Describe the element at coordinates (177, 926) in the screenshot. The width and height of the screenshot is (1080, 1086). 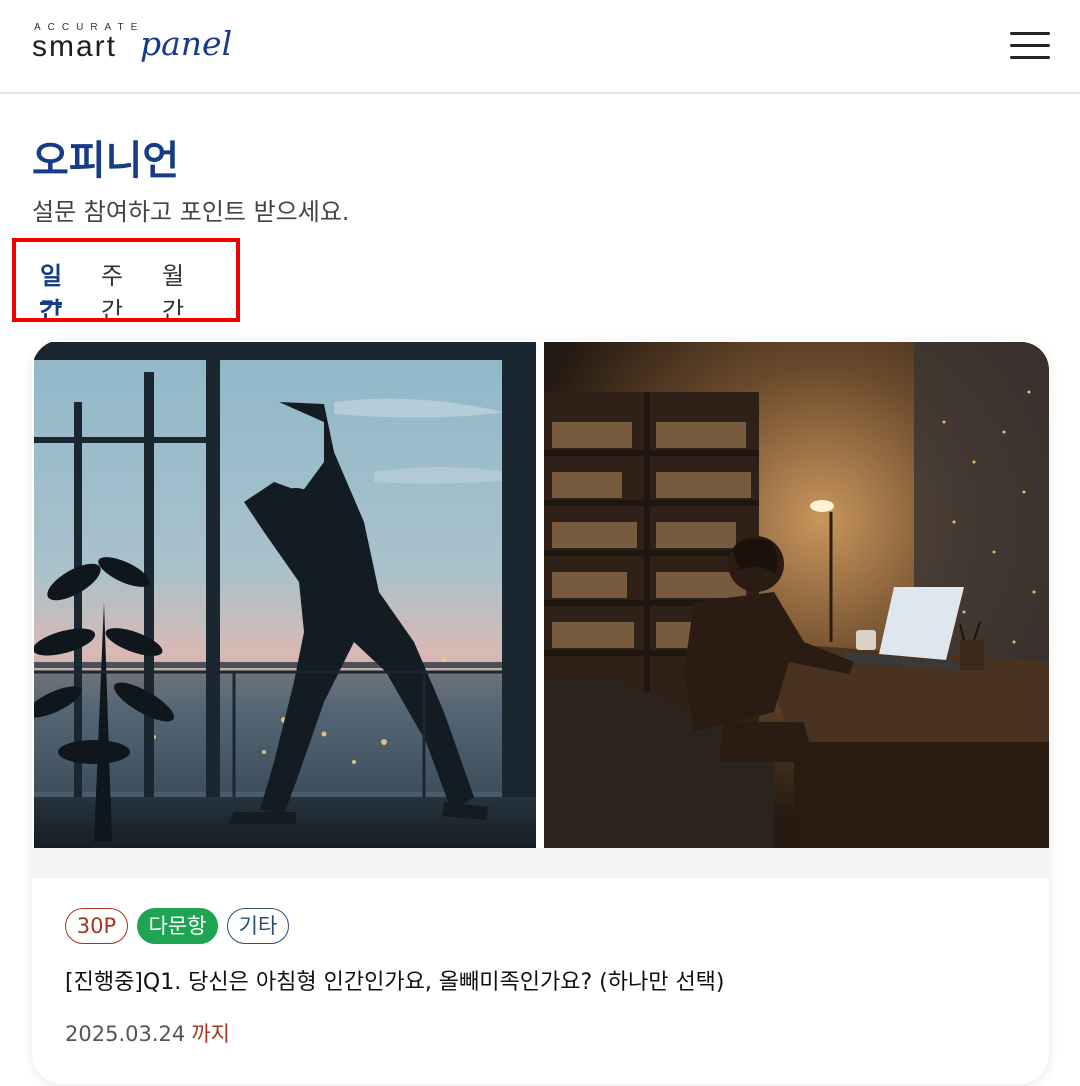
I see `question-type-badge: 다문항` at that location.